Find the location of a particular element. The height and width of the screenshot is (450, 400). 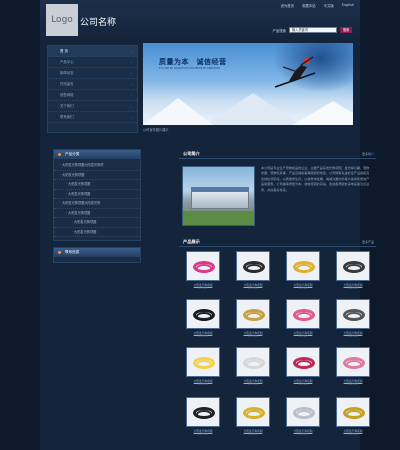

product-card: 大阳发光狗项圈 LT-PH06 is located at coordinates (253, 318).